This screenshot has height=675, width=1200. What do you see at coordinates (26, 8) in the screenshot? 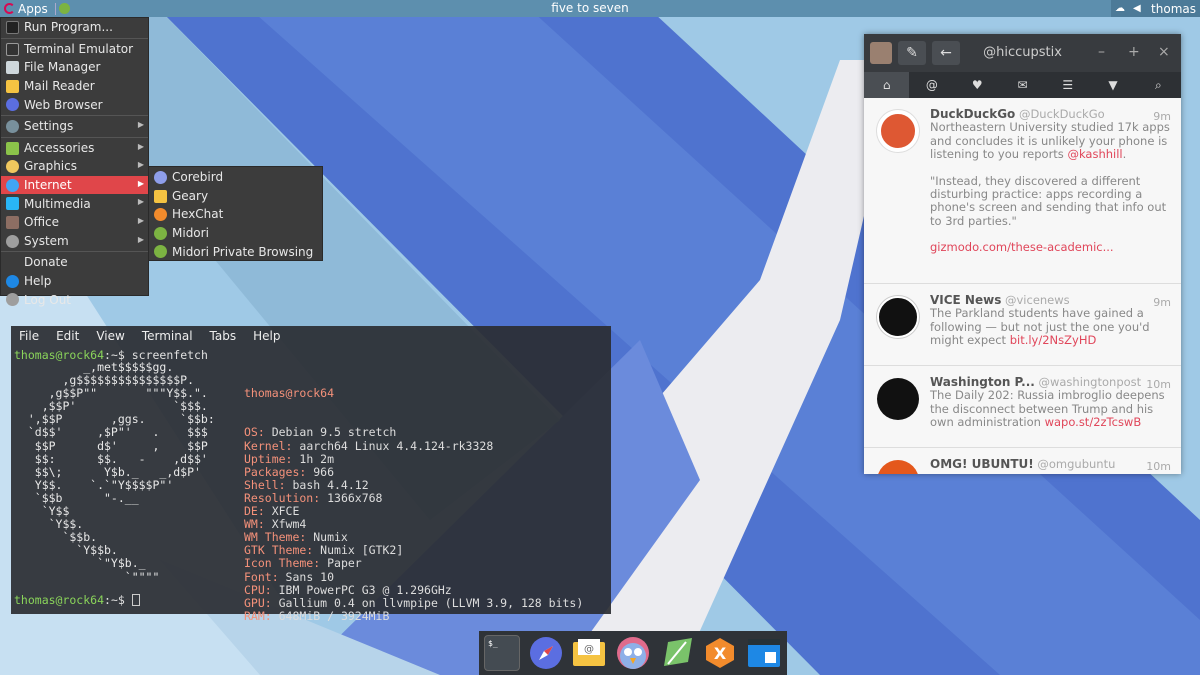
I see `apps-menu-button: Apps` at bounding box center [26, 8].